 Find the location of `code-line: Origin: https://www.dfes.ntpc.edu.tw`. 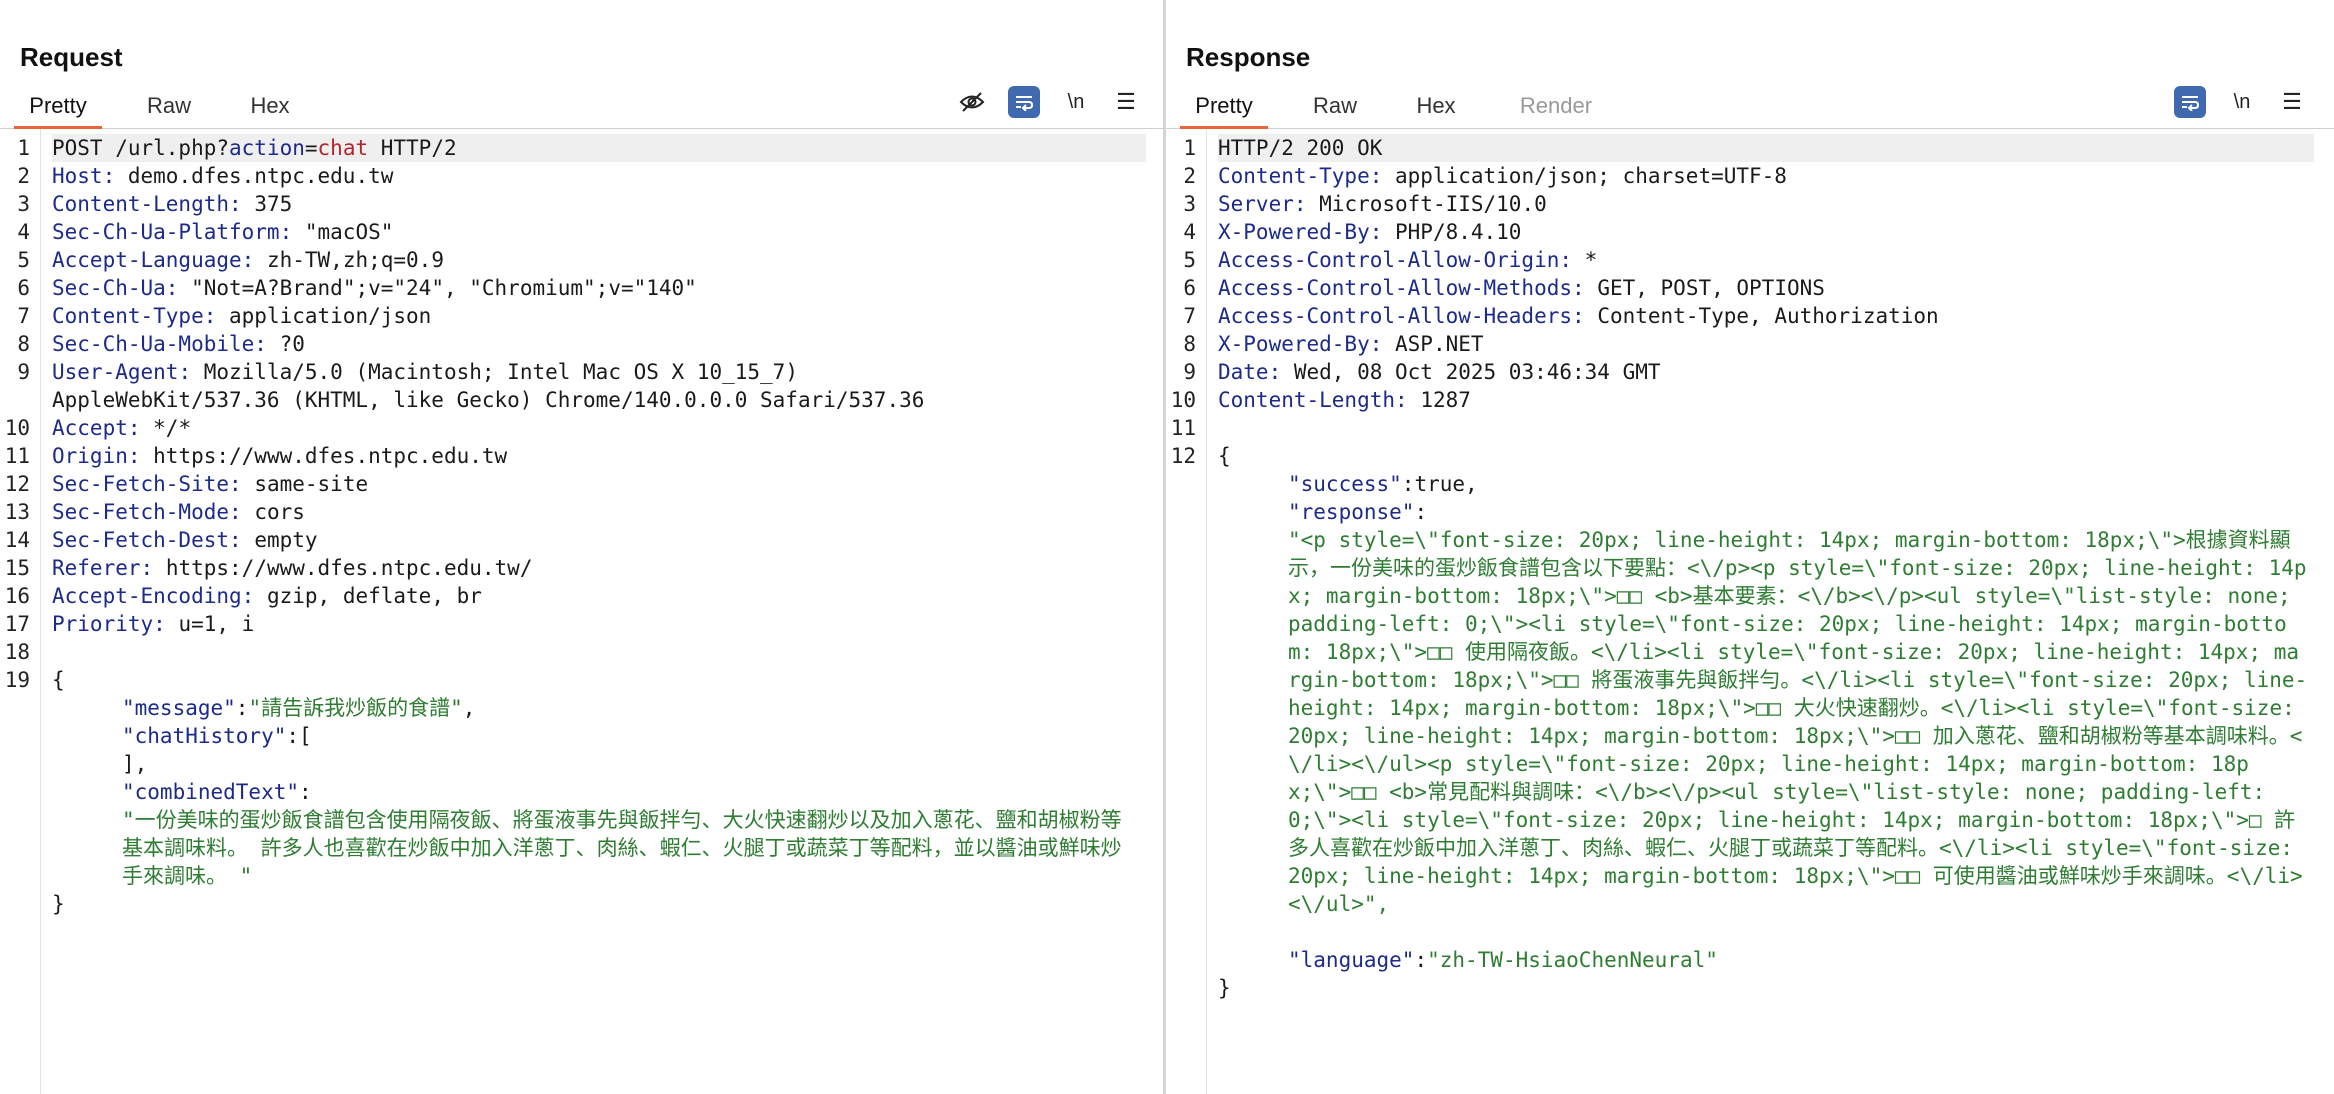

code-line: Origin: https://www.dfes.ntpc.edu.tw is located at coordinates (279, 456).